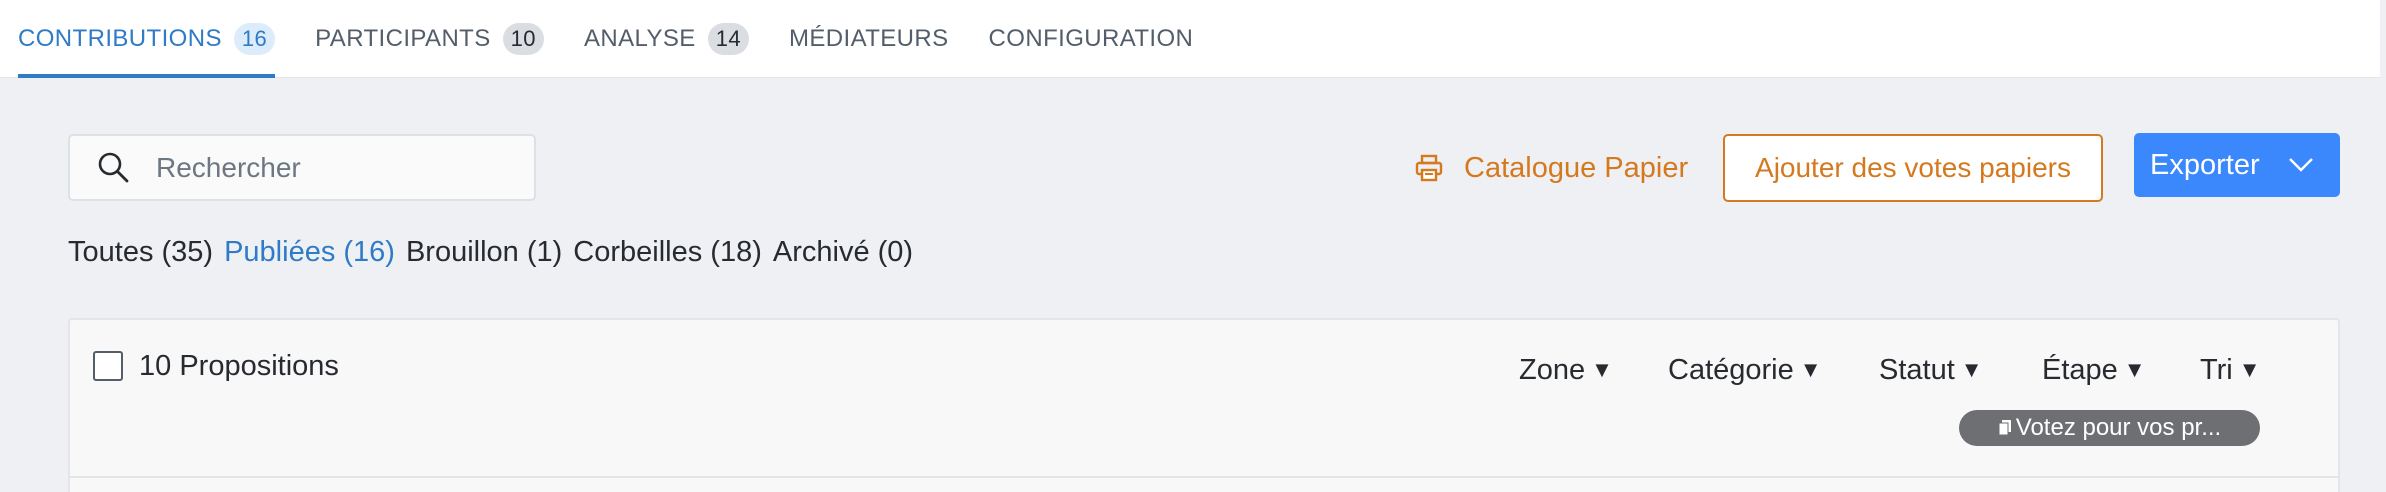 Image resolution: width=2386 pixels, height=492 pixels. I want to click on sort-dropdown: Tri ▼, so click(2230, 370).